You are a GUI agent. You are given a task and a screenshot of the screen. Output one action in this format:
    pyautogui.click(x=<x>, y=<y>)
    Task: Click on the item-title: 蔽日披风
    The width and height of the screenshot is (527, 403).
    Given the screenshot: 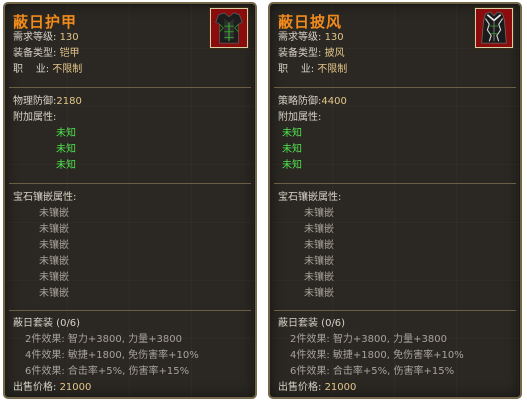 What is the action you would take?
    pyautogui.click(x=310, y=22)
    